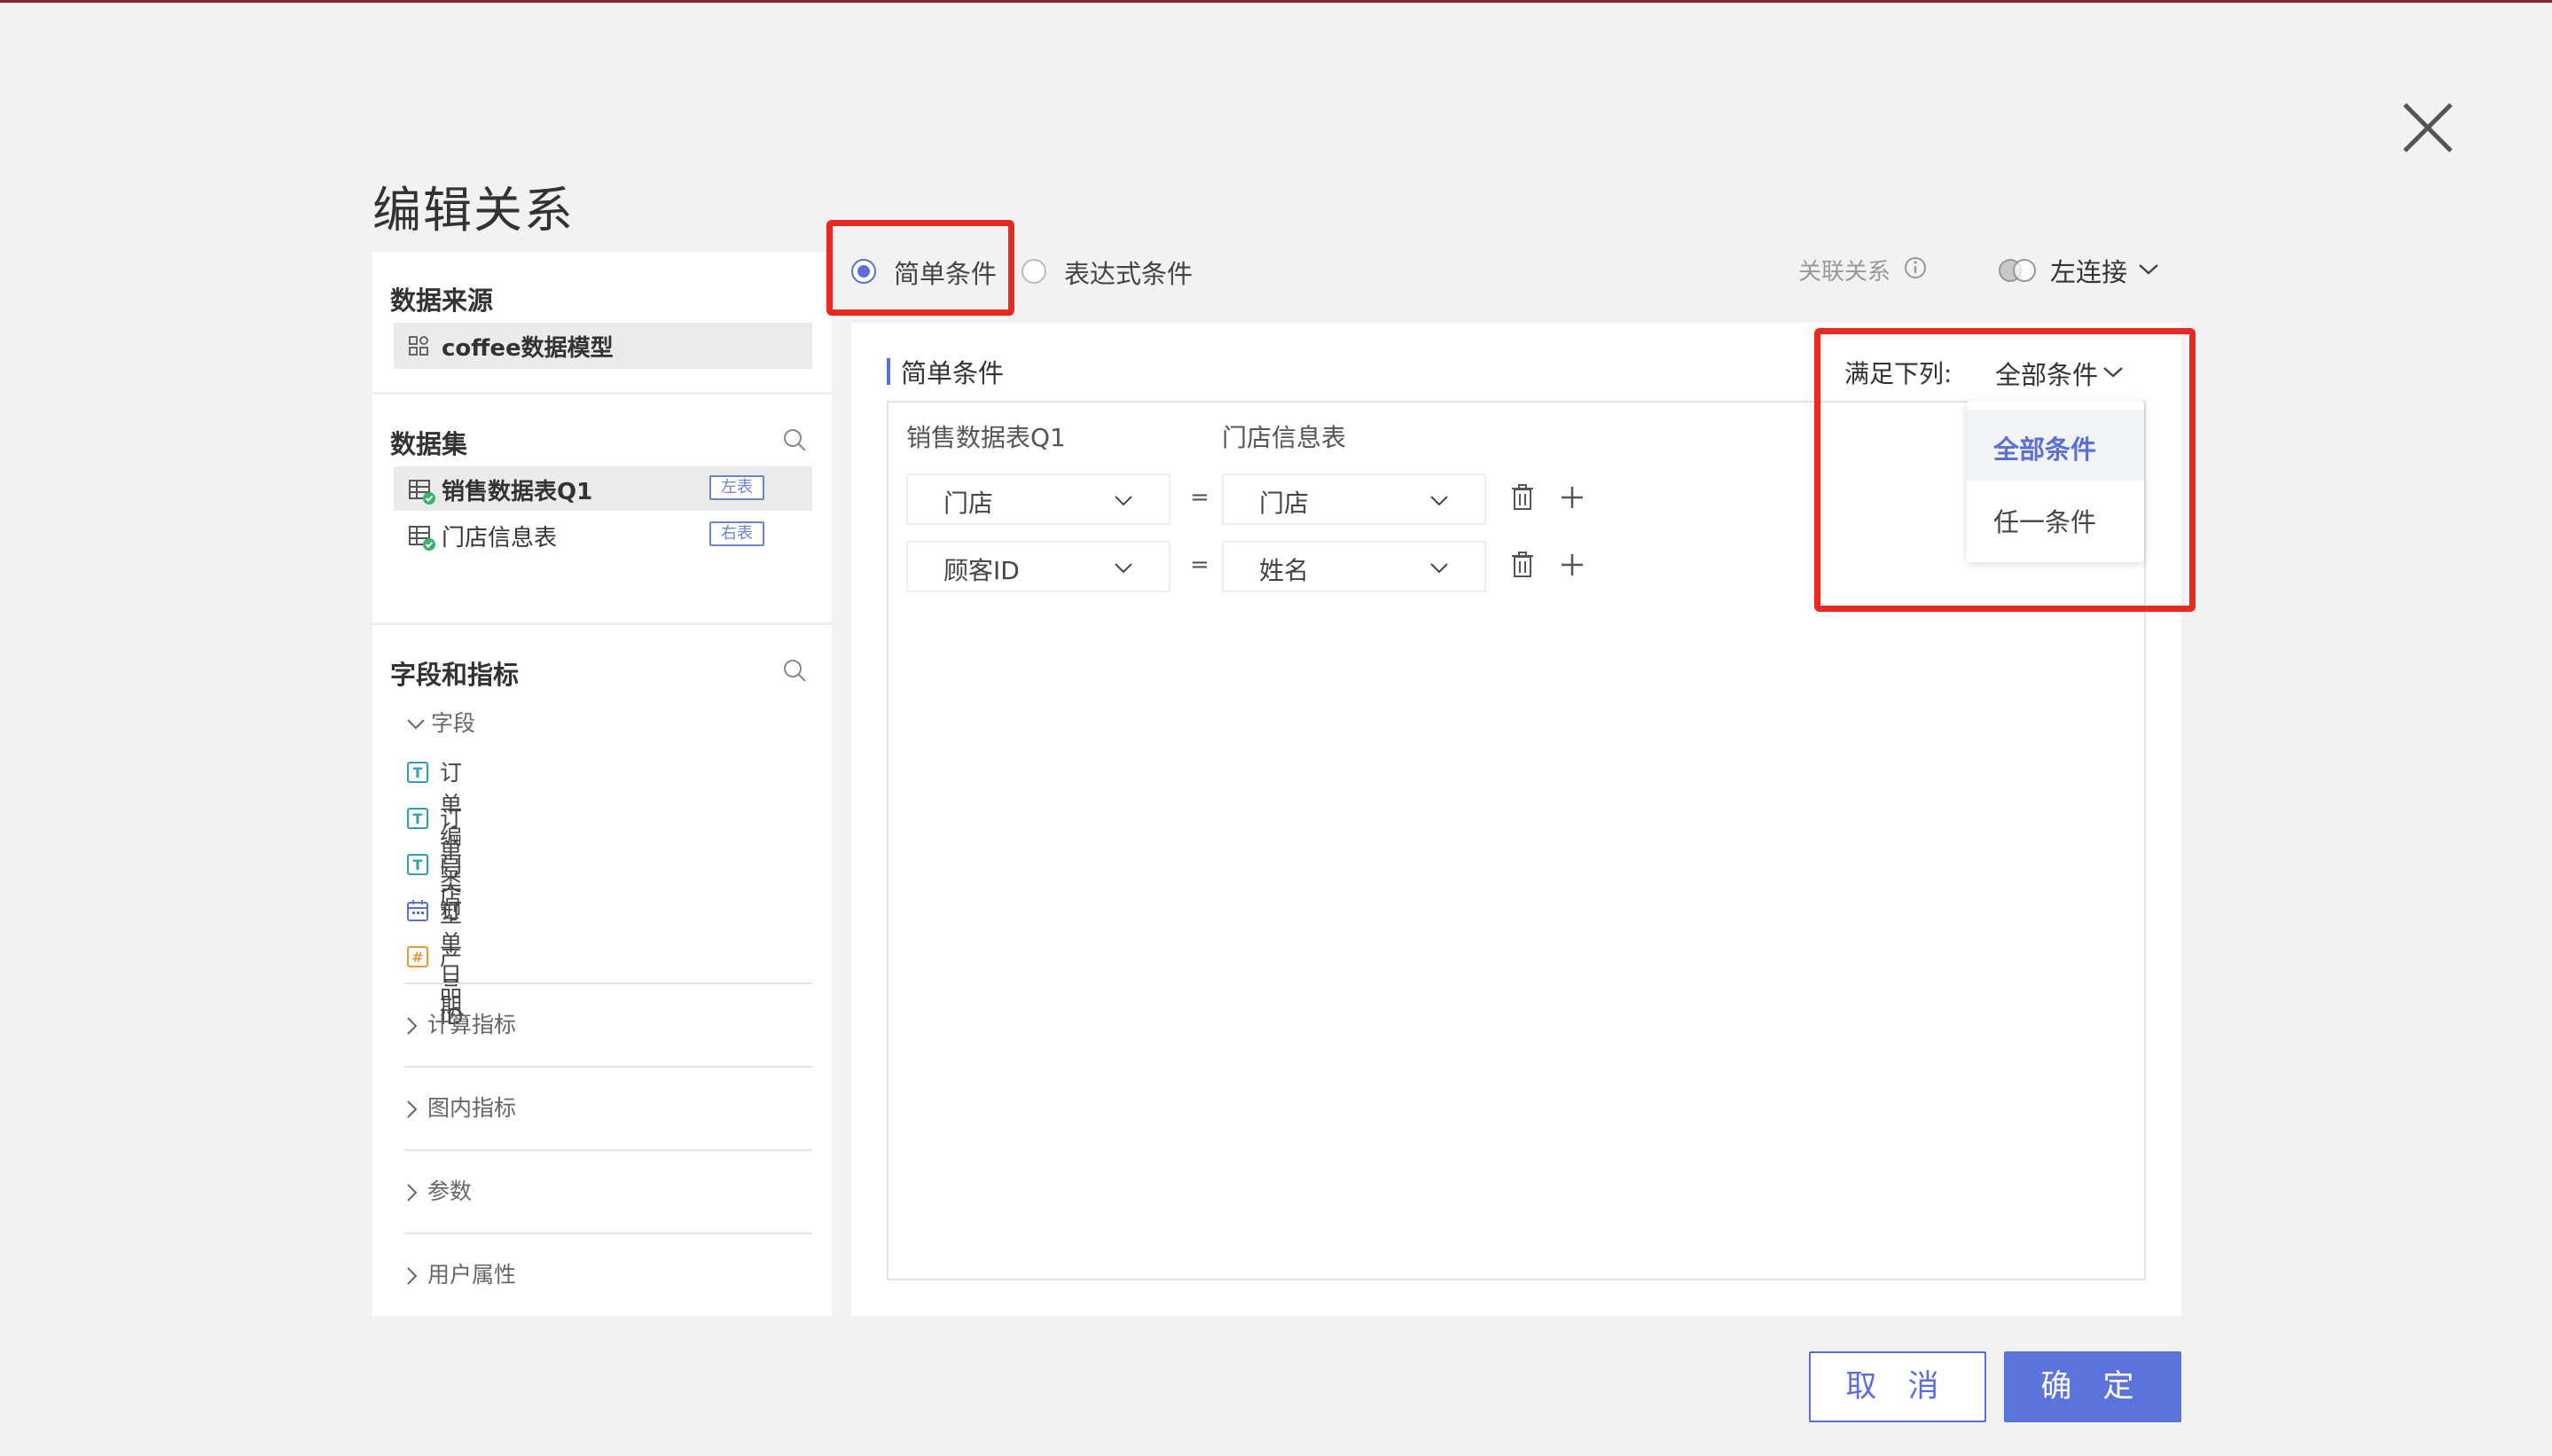 This screenshot has height=1456, width=2552. I want to click on radio-button, so click(1034, 271).